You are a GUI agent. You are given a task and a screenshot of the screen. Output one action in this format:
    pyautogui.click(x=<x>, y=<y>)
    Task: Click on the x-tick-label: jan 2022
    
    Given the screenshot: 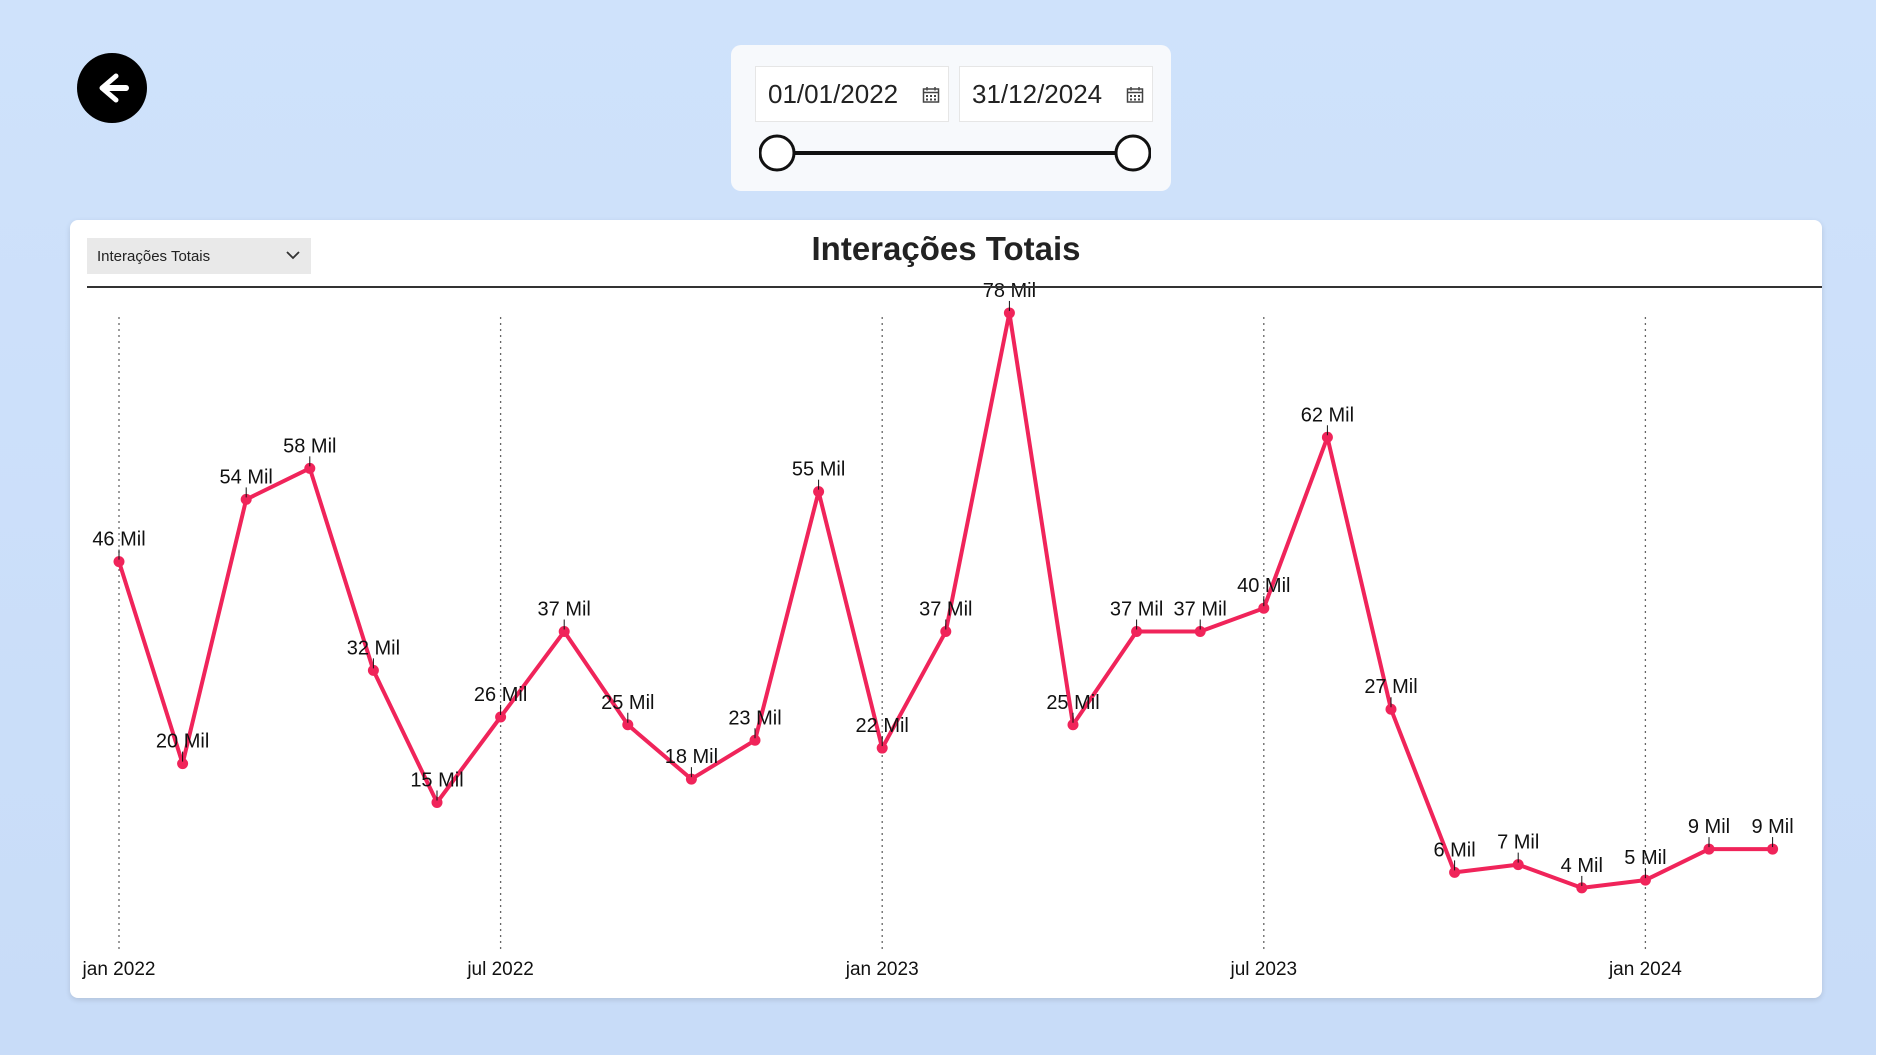 What is the action you would take?
    pyautogui.click(x=119, y=969)
    